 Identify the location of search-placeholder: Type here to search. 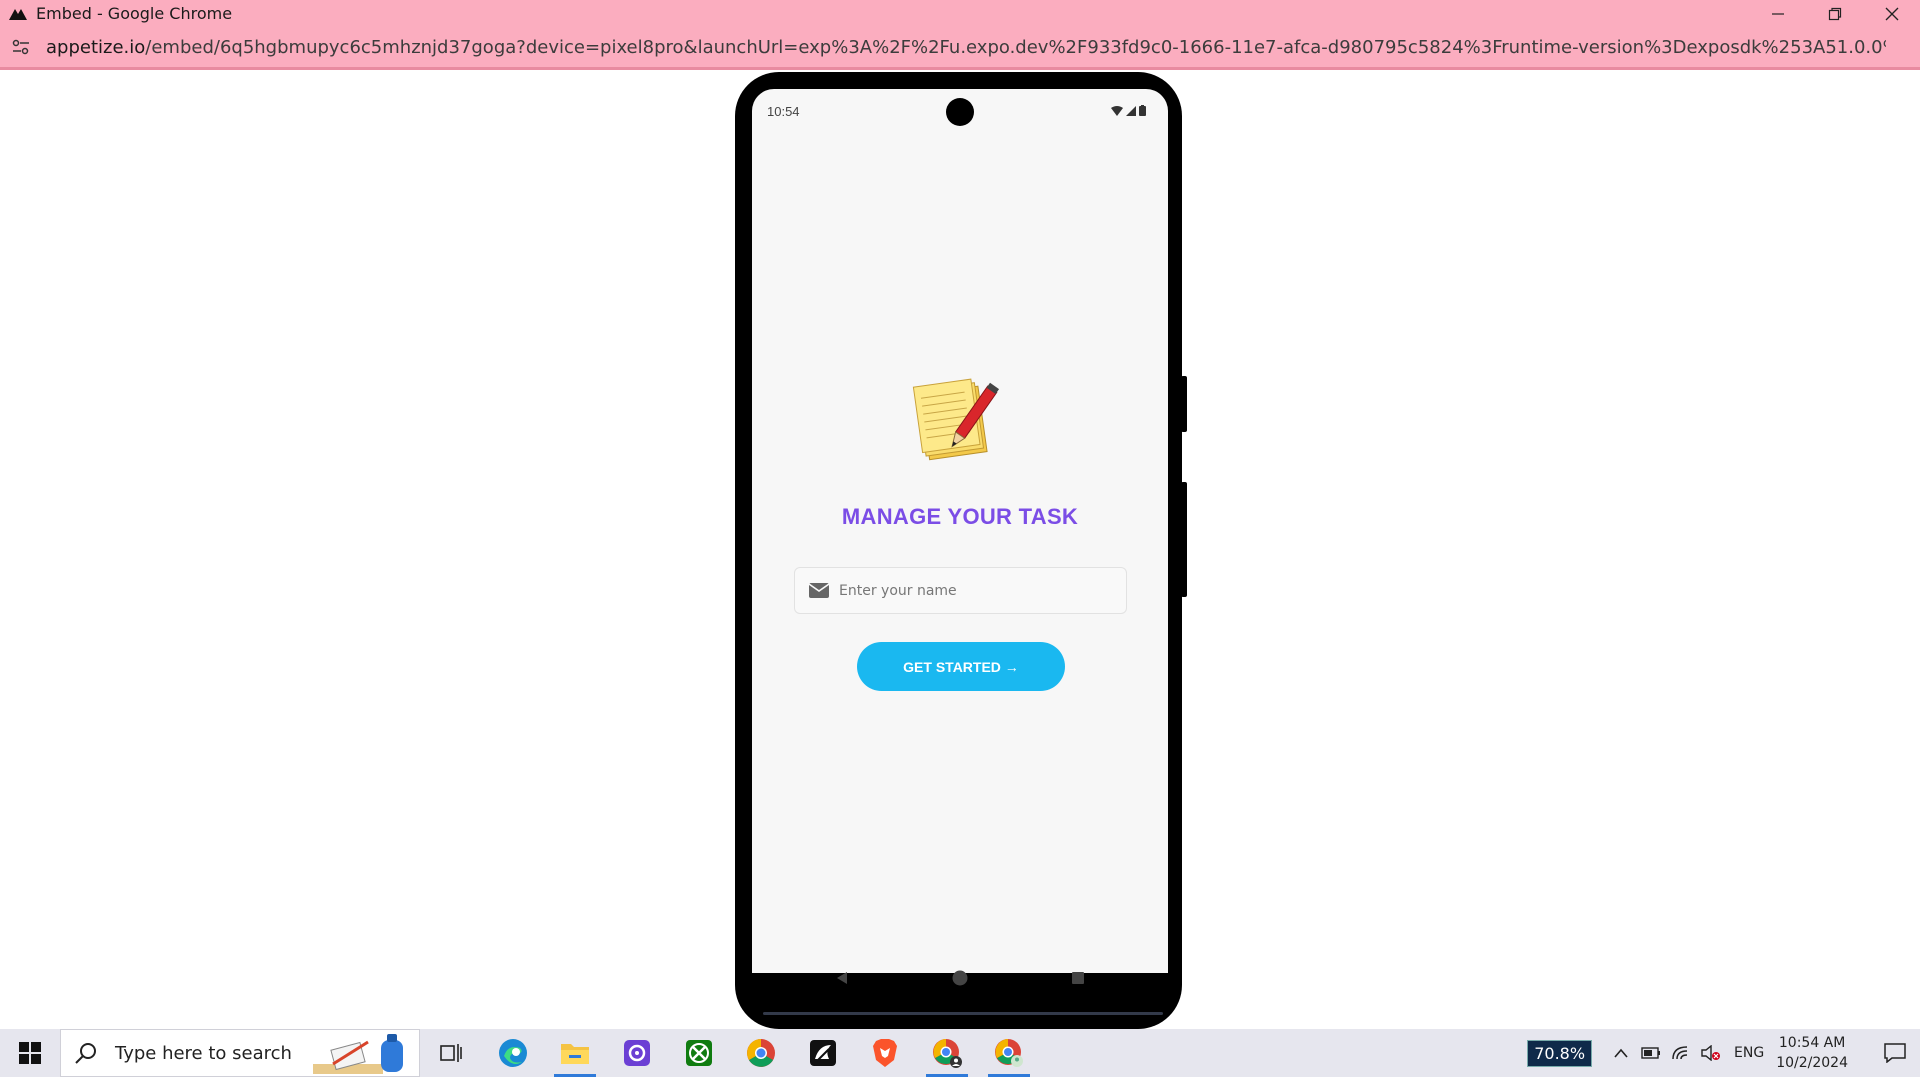
(203, 1053).